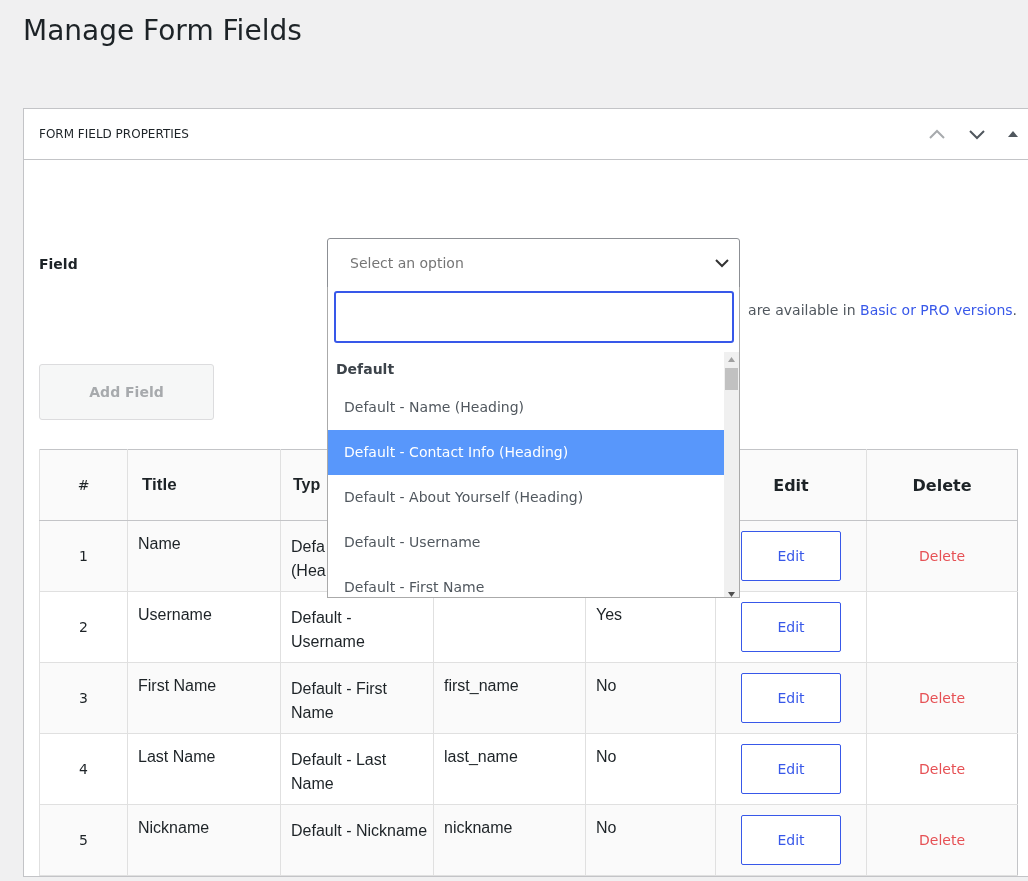 The width and height of the screenshot is (1028, 881). I want to click on table-cell: first_name, so click(481, 685).